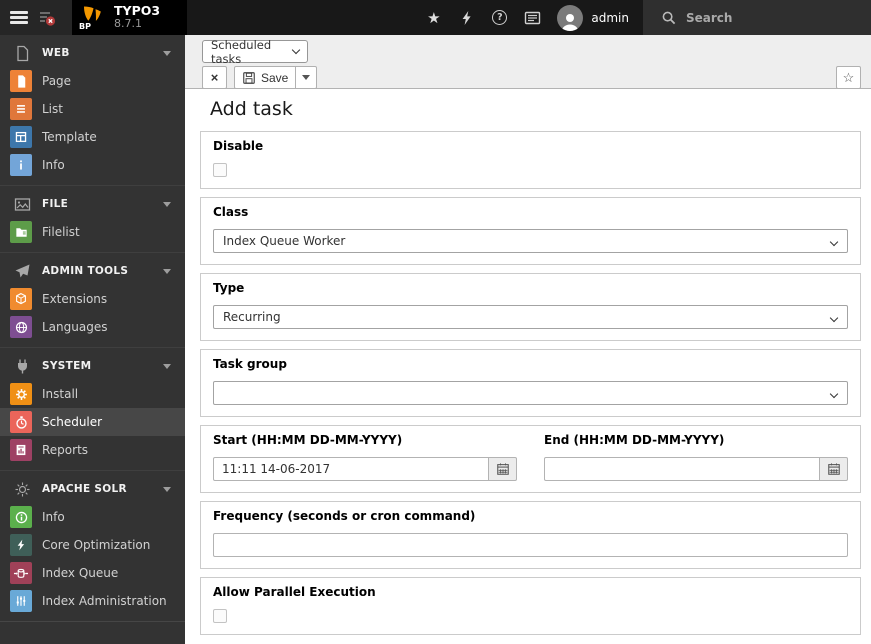 This screenshot has width=871, height=644. I want to click on user-toolbar-item: admin, so click(596, 17).